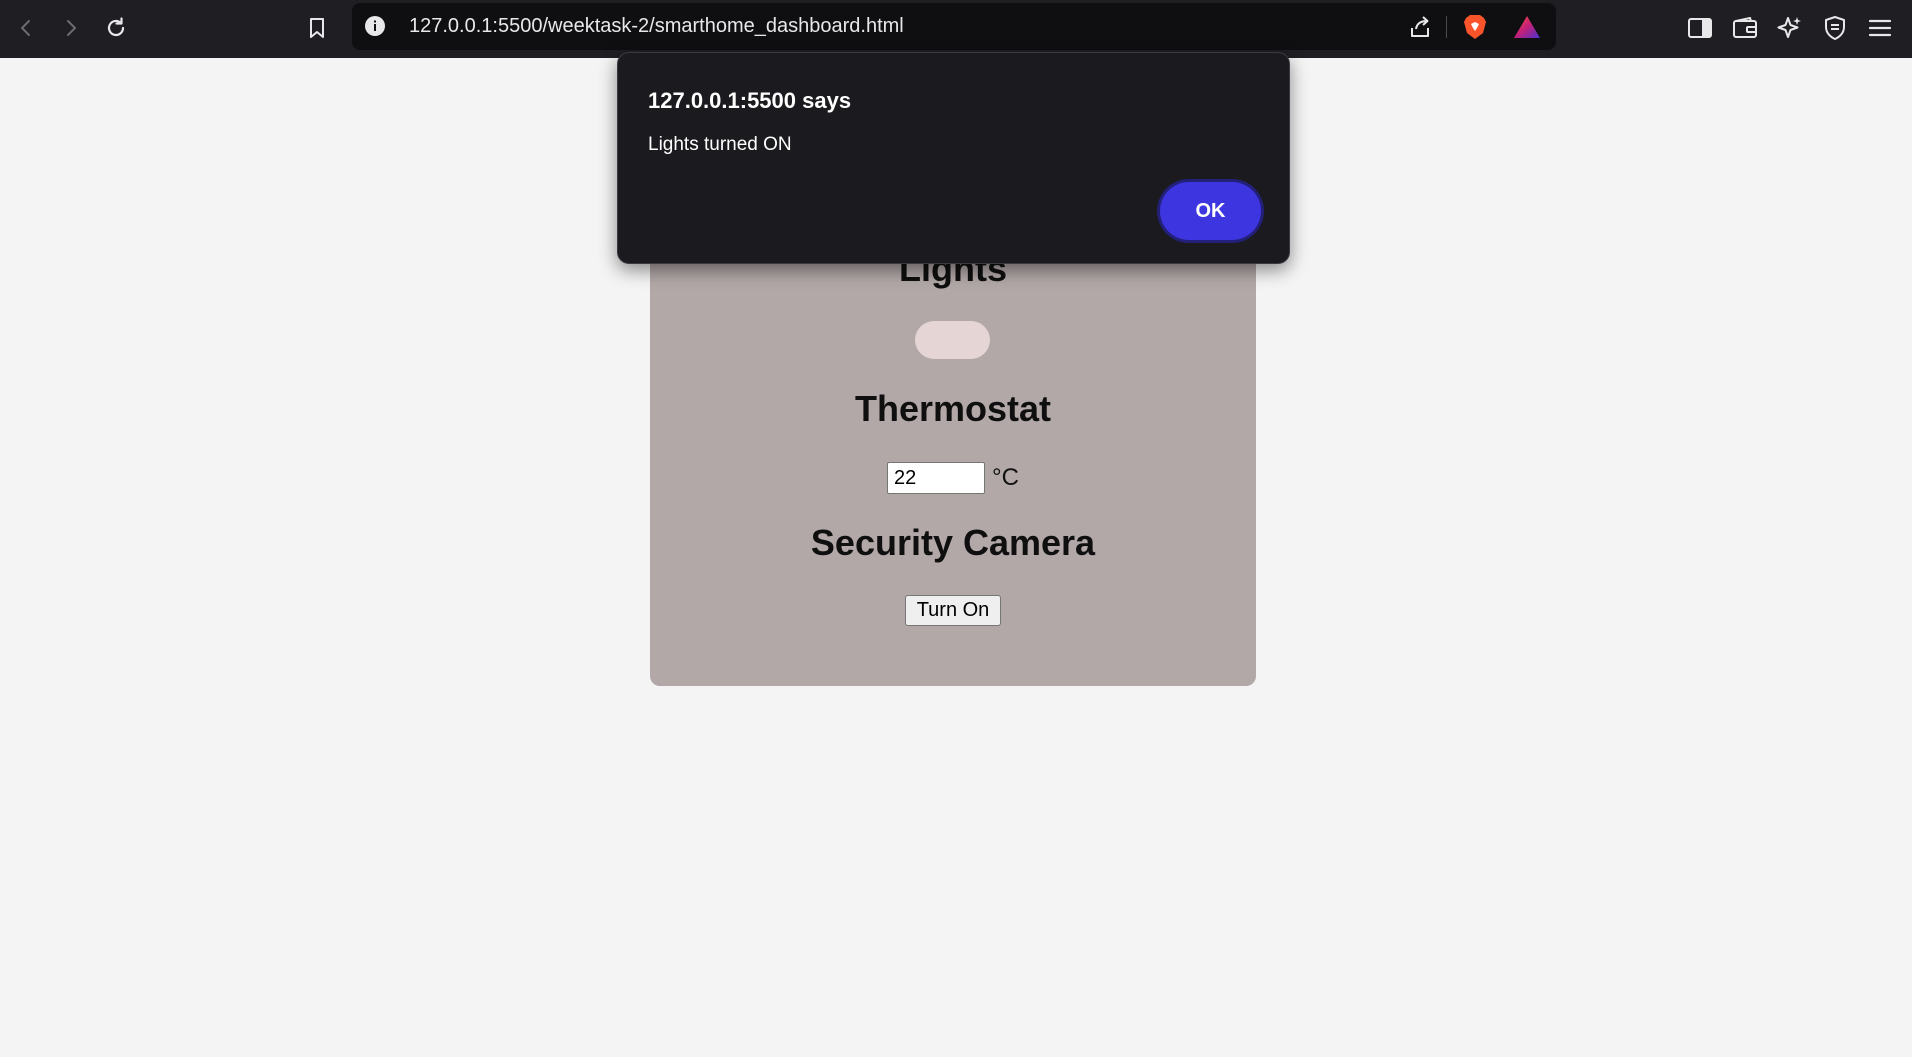 This screenshot has width=1912, height=1057. What do you see at coordinates (953, 158) in the screenshot?
I see `alert-dialog: 127.0.0.1:5500 says Lights turned ON OK` at bounding box center [953, 158].